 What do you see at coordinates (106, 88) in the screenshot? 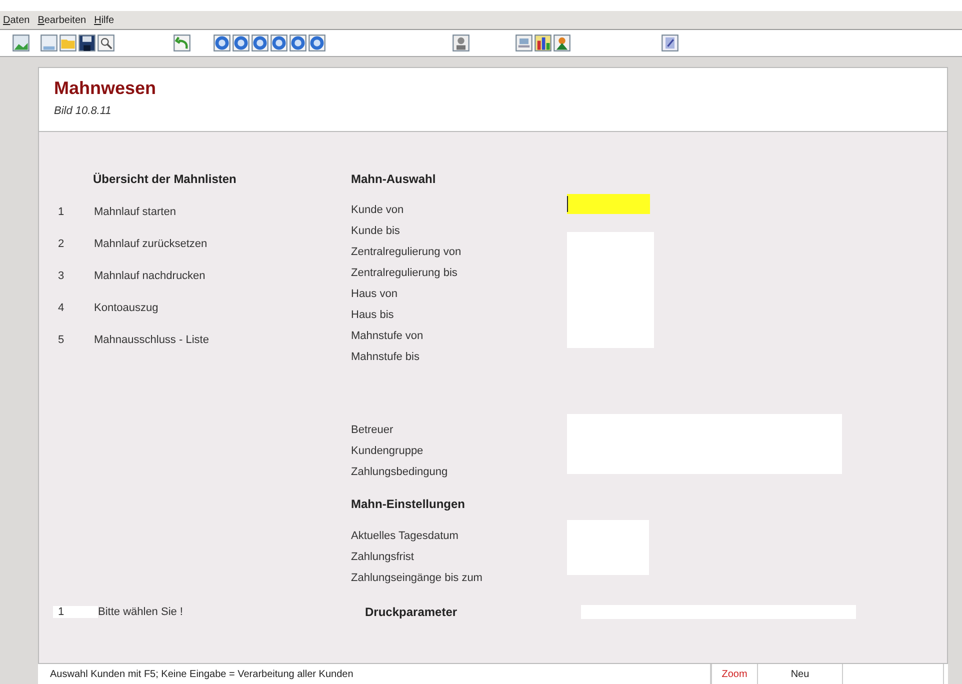
I see `page-title: Mahnwesen` at bounding box center [106, 88].